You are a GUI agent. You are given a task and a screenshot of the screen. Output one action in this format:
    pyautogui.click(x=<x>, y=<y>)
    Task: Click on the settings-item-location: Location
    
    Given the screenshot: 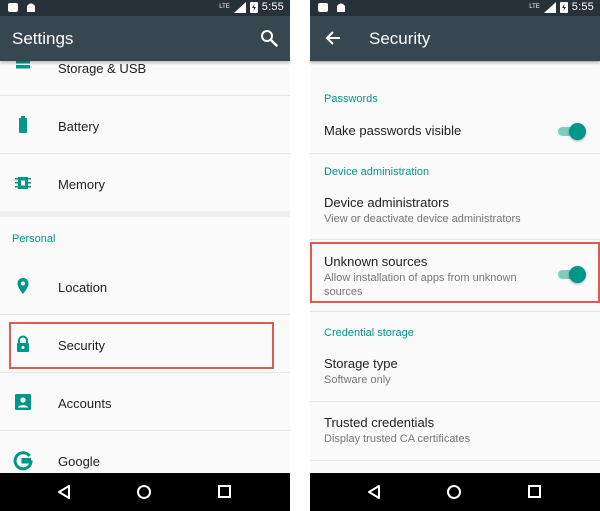 What is the action you would take?
    pyautogui.click(x=145, y=285)
    